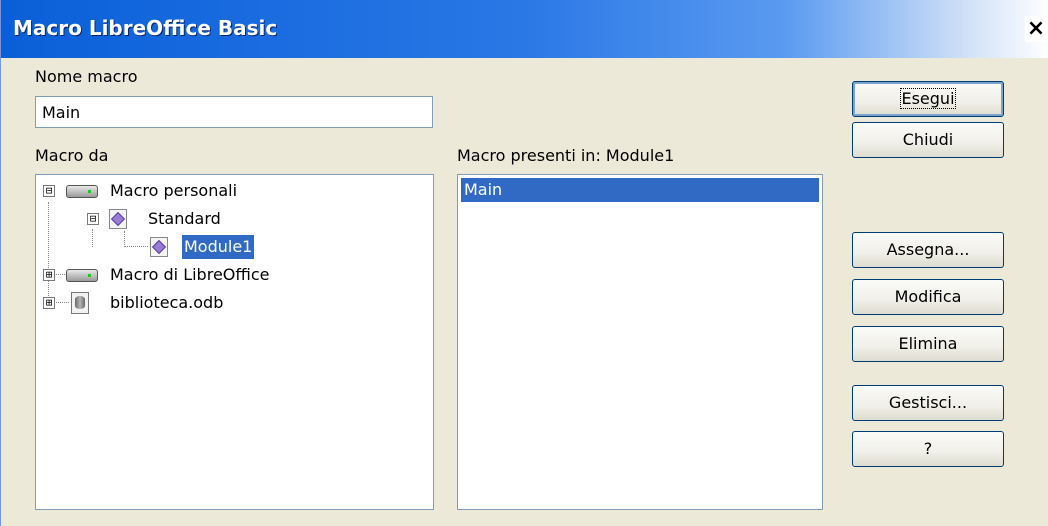  What do you see at coordinates (233, 303) in the screenshot?
I see `tree-item-biblioteca: ⊞ biblioteca.odb` at bounding box center [233, 303].